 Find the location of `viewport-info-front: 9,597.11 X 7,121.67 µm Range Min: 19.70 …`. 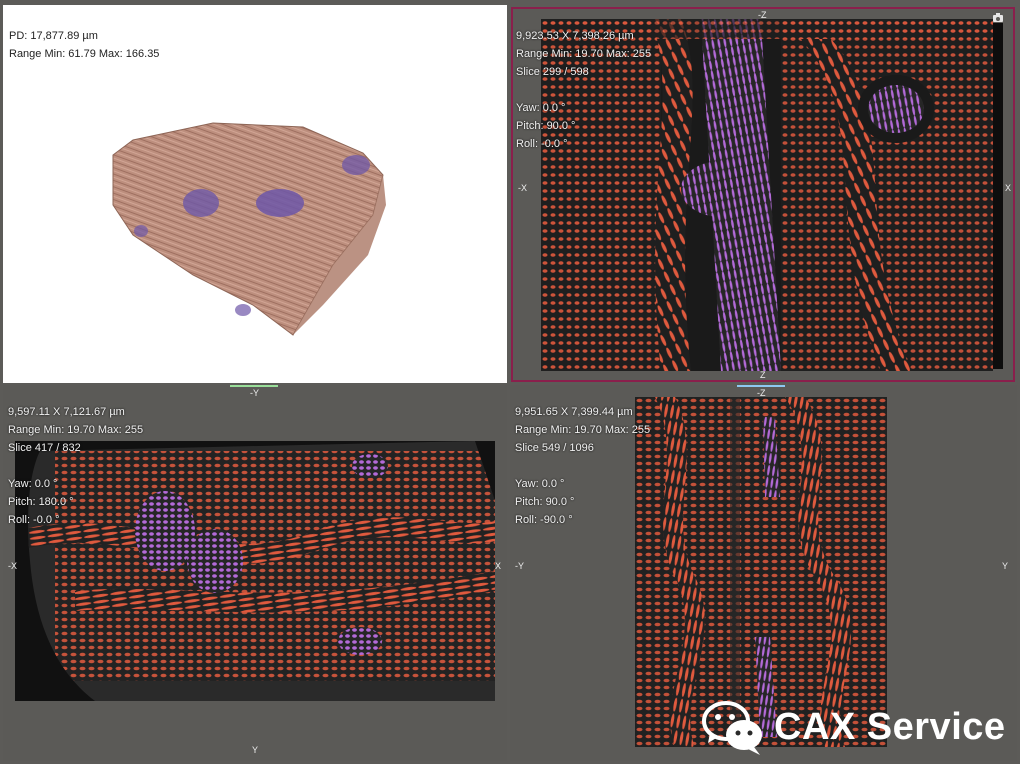

viewport-info-front: 9,597.11 X 7,121.67 µm Range Min: 19.70 … is located at coordinates (75, 466).